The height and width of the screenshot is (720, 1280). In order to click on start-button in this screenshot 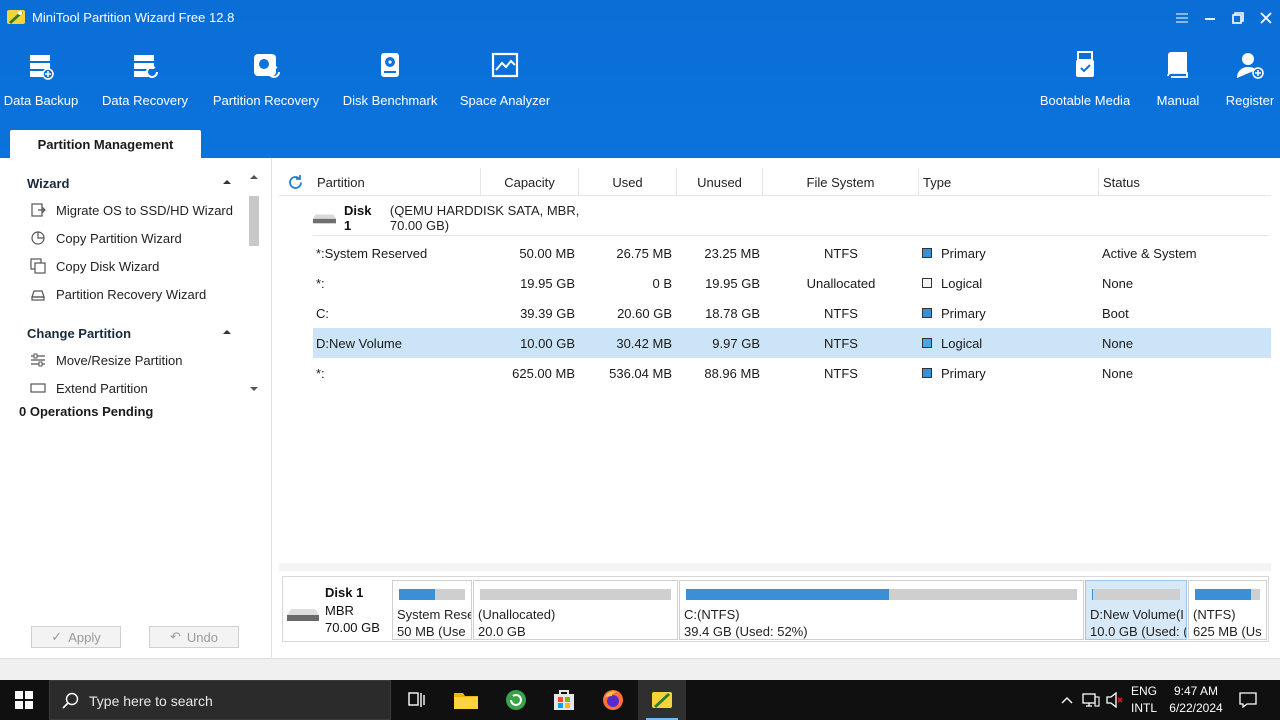, I will do `click(24, 700)`.